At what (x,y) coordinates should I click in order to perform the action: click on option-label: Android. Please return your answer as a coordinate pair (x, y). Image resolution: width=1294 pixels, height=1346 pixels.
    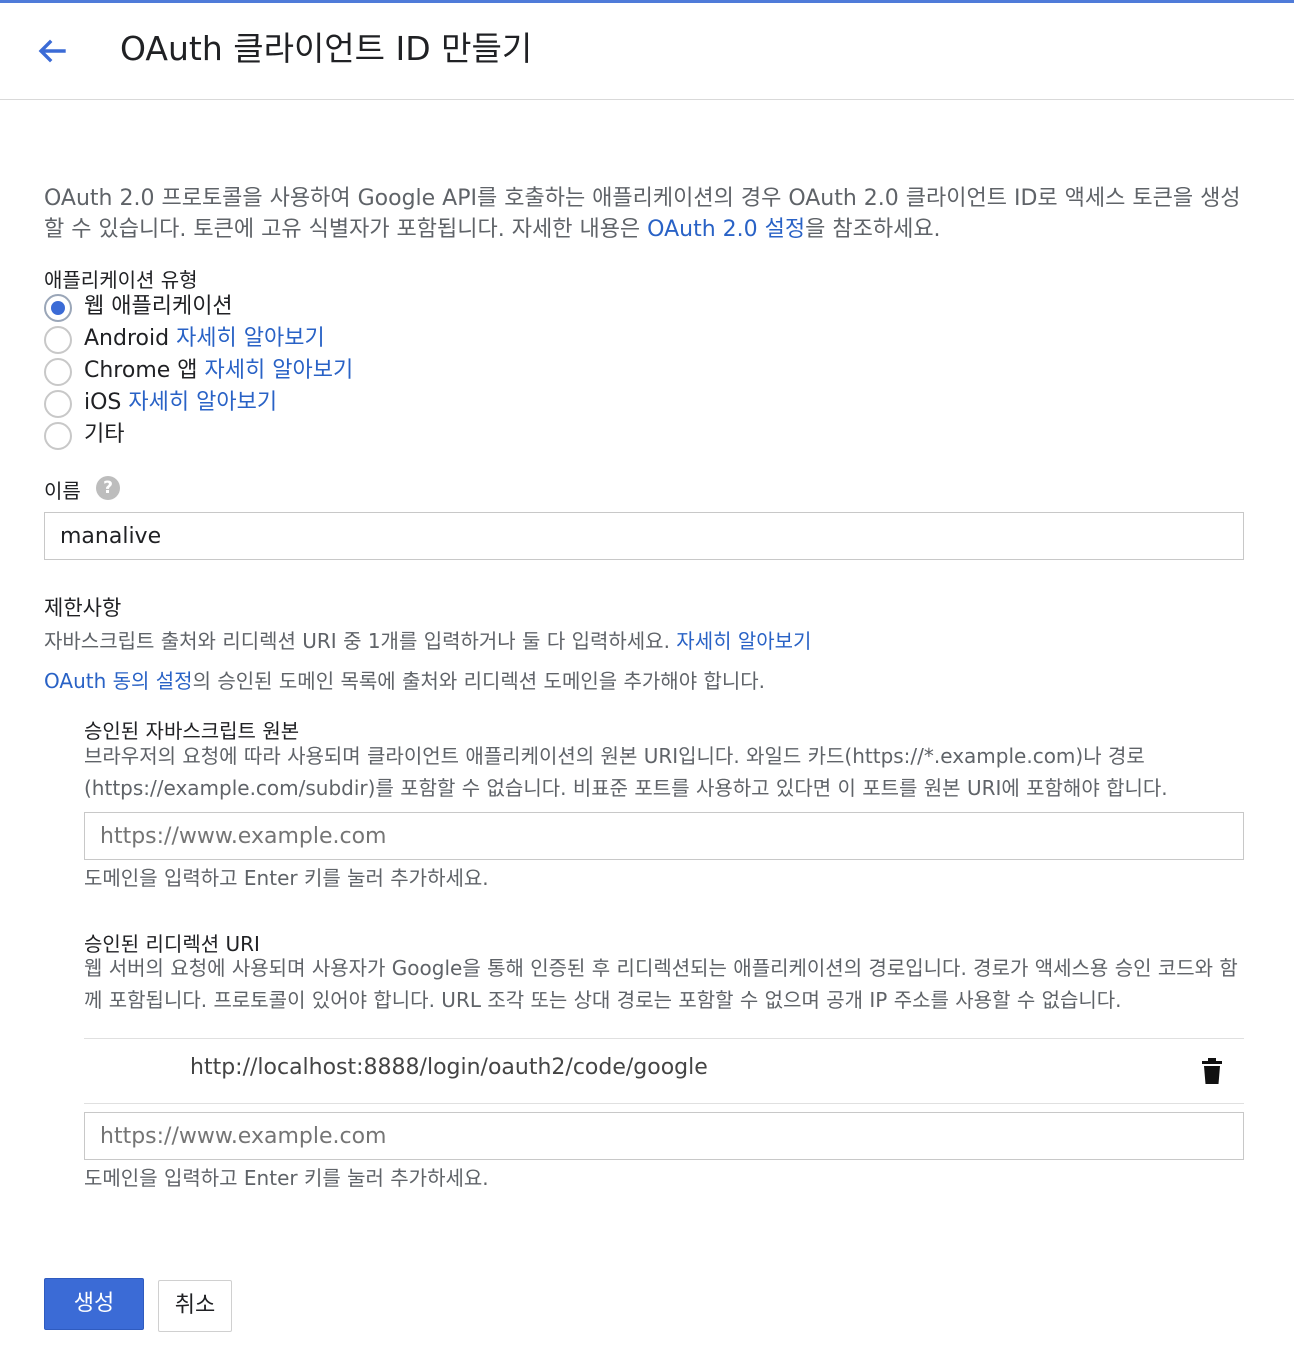
    Looking at the image, I should click on (127, 338).